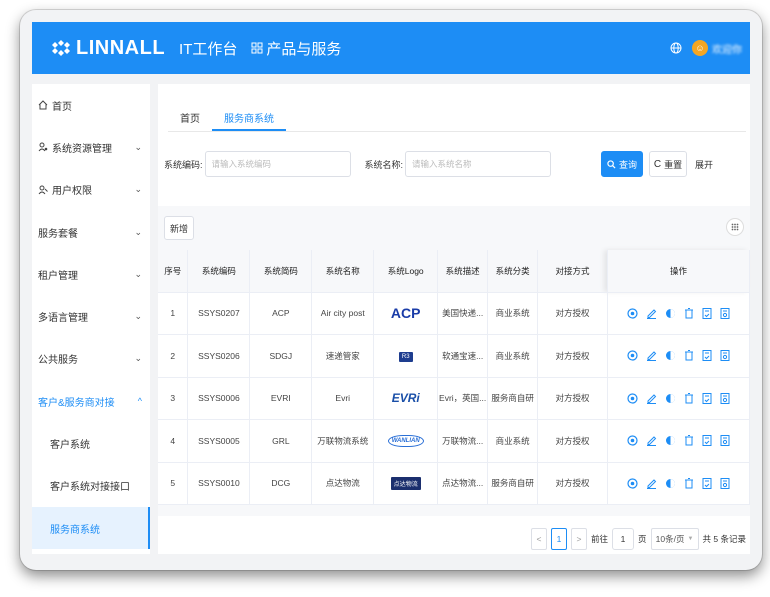  I want to click on cell-actions, so click(678, 313).